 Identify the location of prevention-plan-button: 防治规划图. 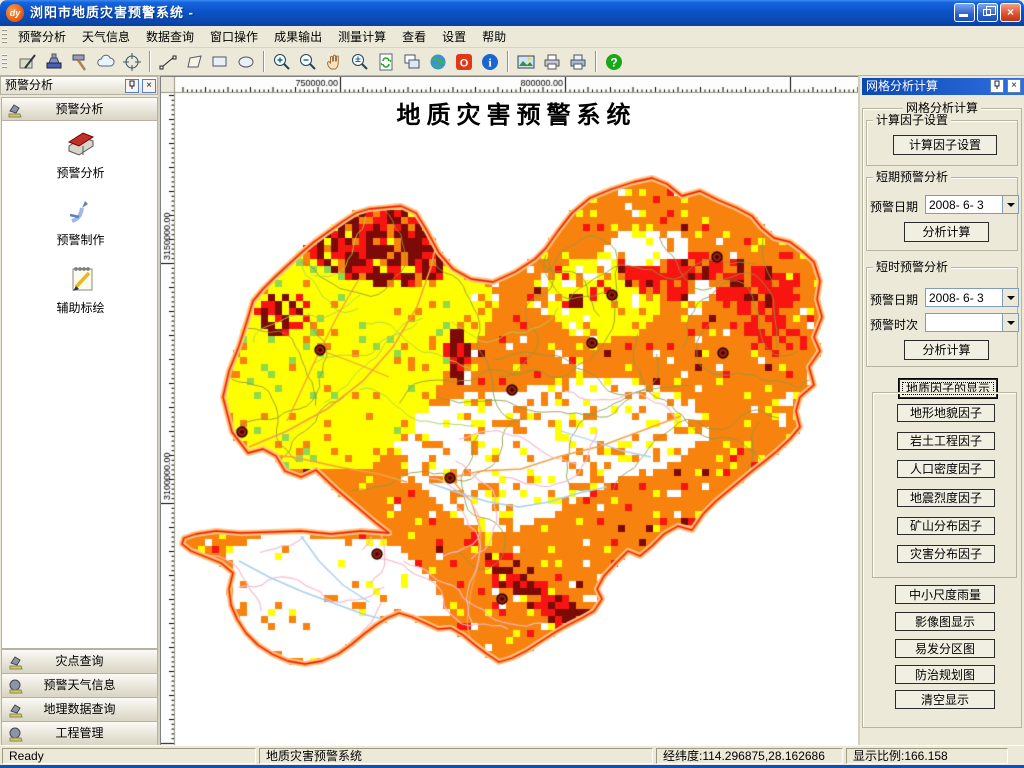
(945, 674).